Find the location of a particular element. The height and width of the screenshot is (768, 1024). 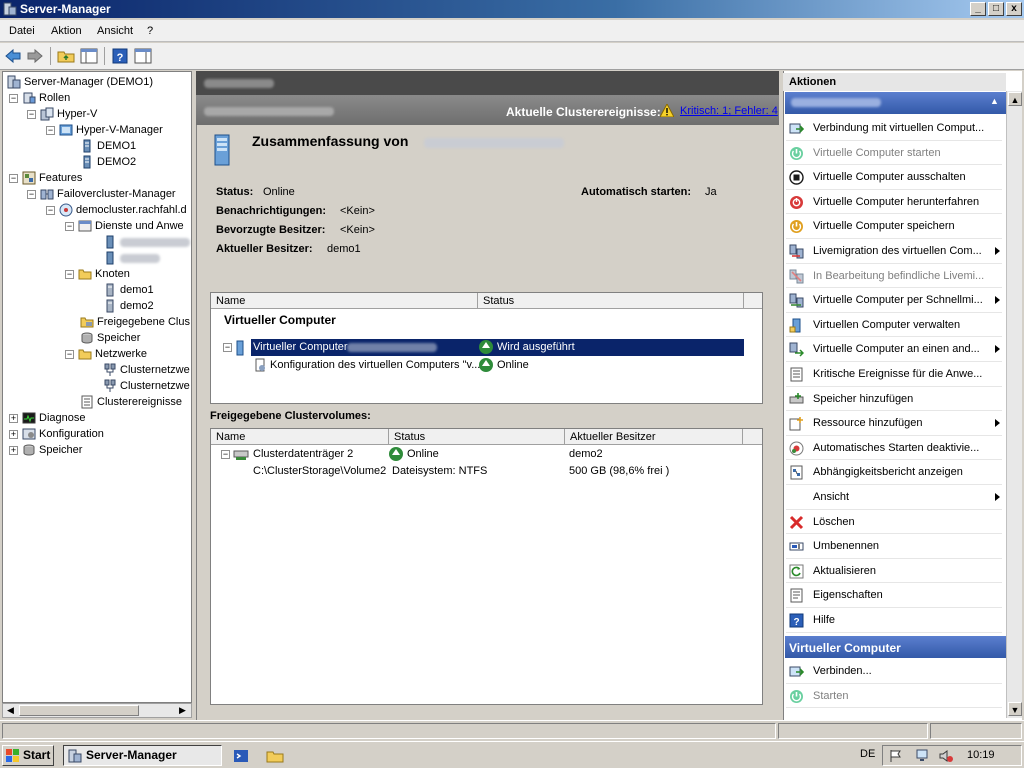

tree-item-node-demo1: demo1 is located at coordinates (128, 290).